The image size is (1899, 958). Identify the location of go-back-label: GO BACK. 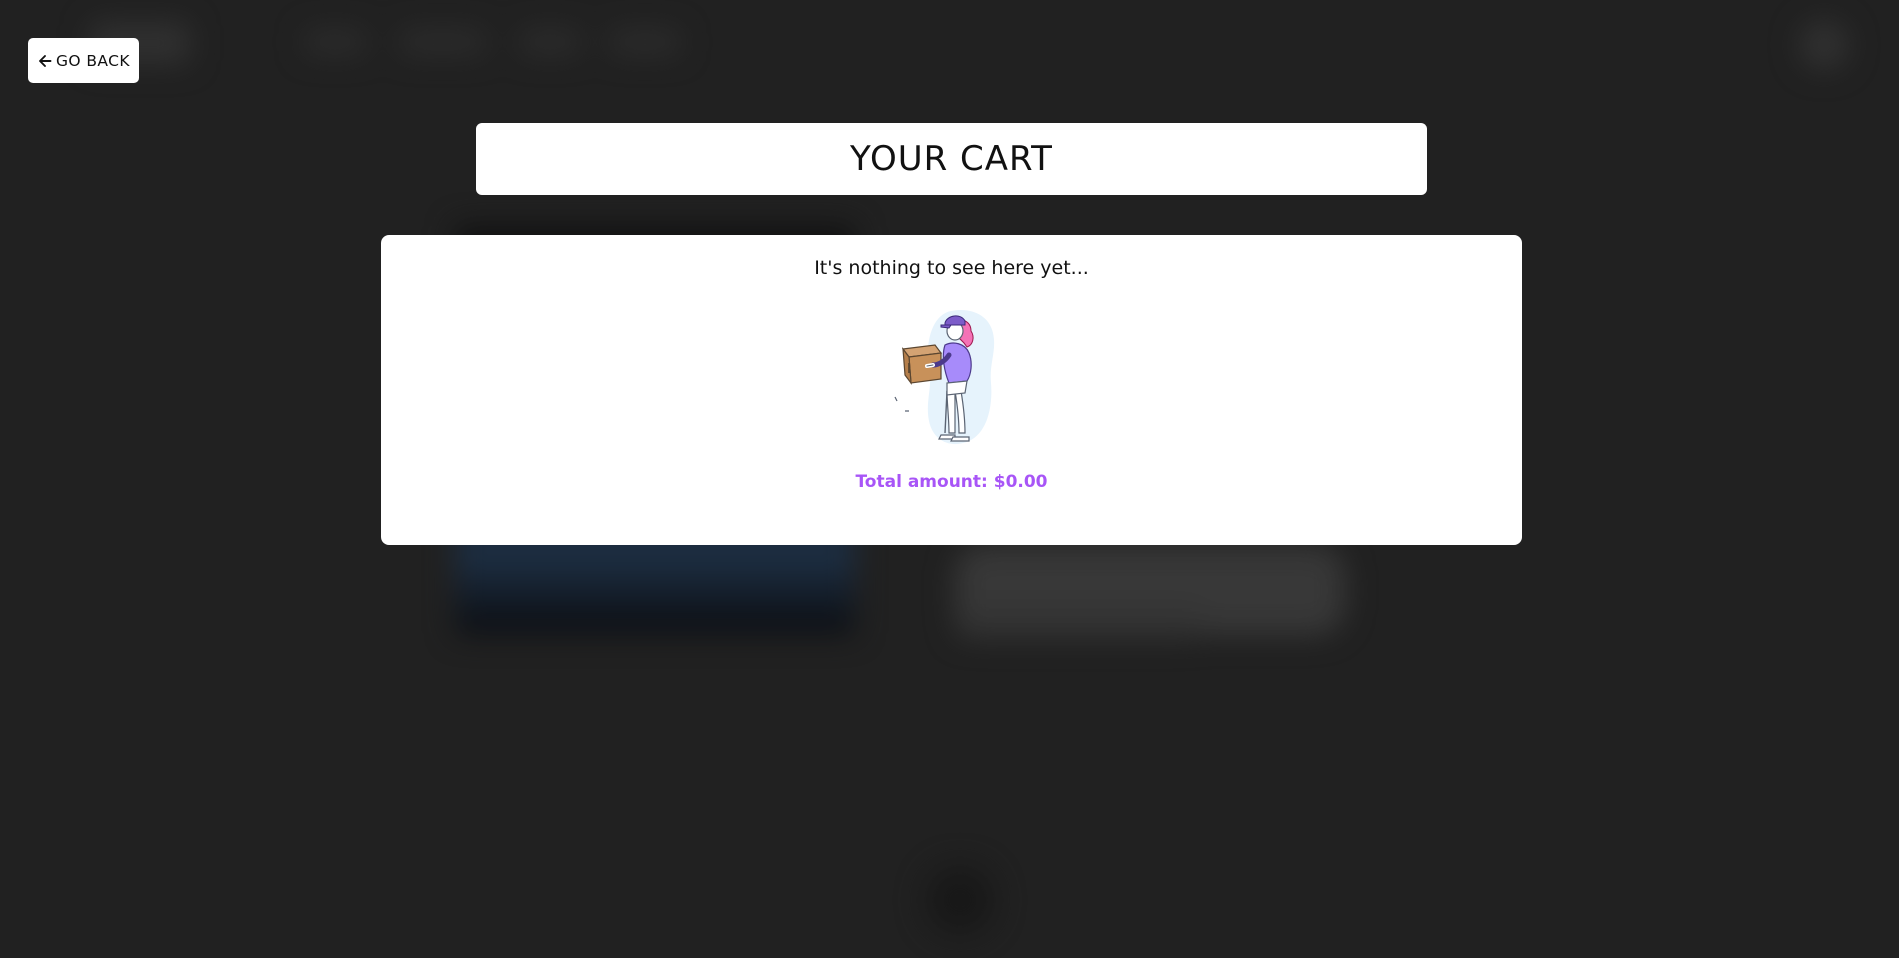
(93, 60).